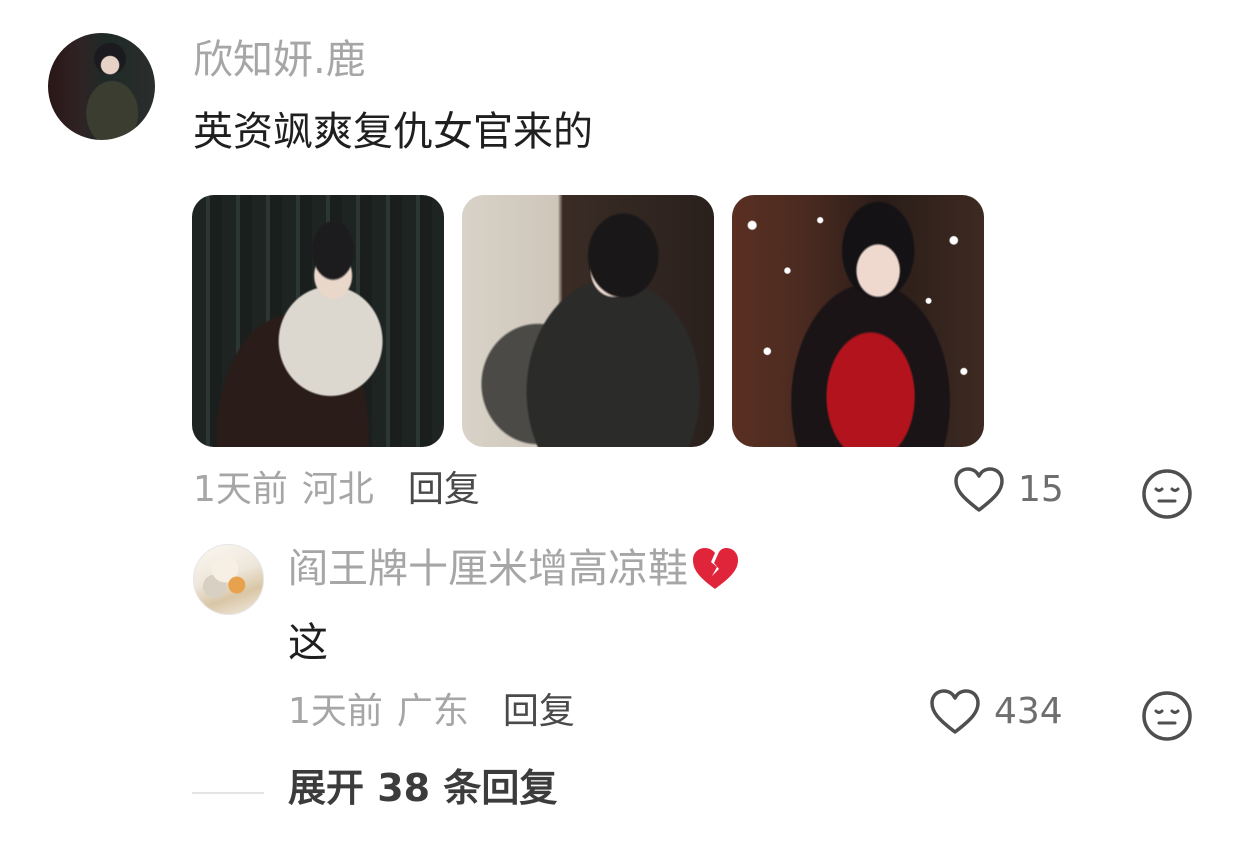 Image resolution: width=1242 pixels, height=862 pixels. I want to click on reply-location: 广东, so click(432, 711).